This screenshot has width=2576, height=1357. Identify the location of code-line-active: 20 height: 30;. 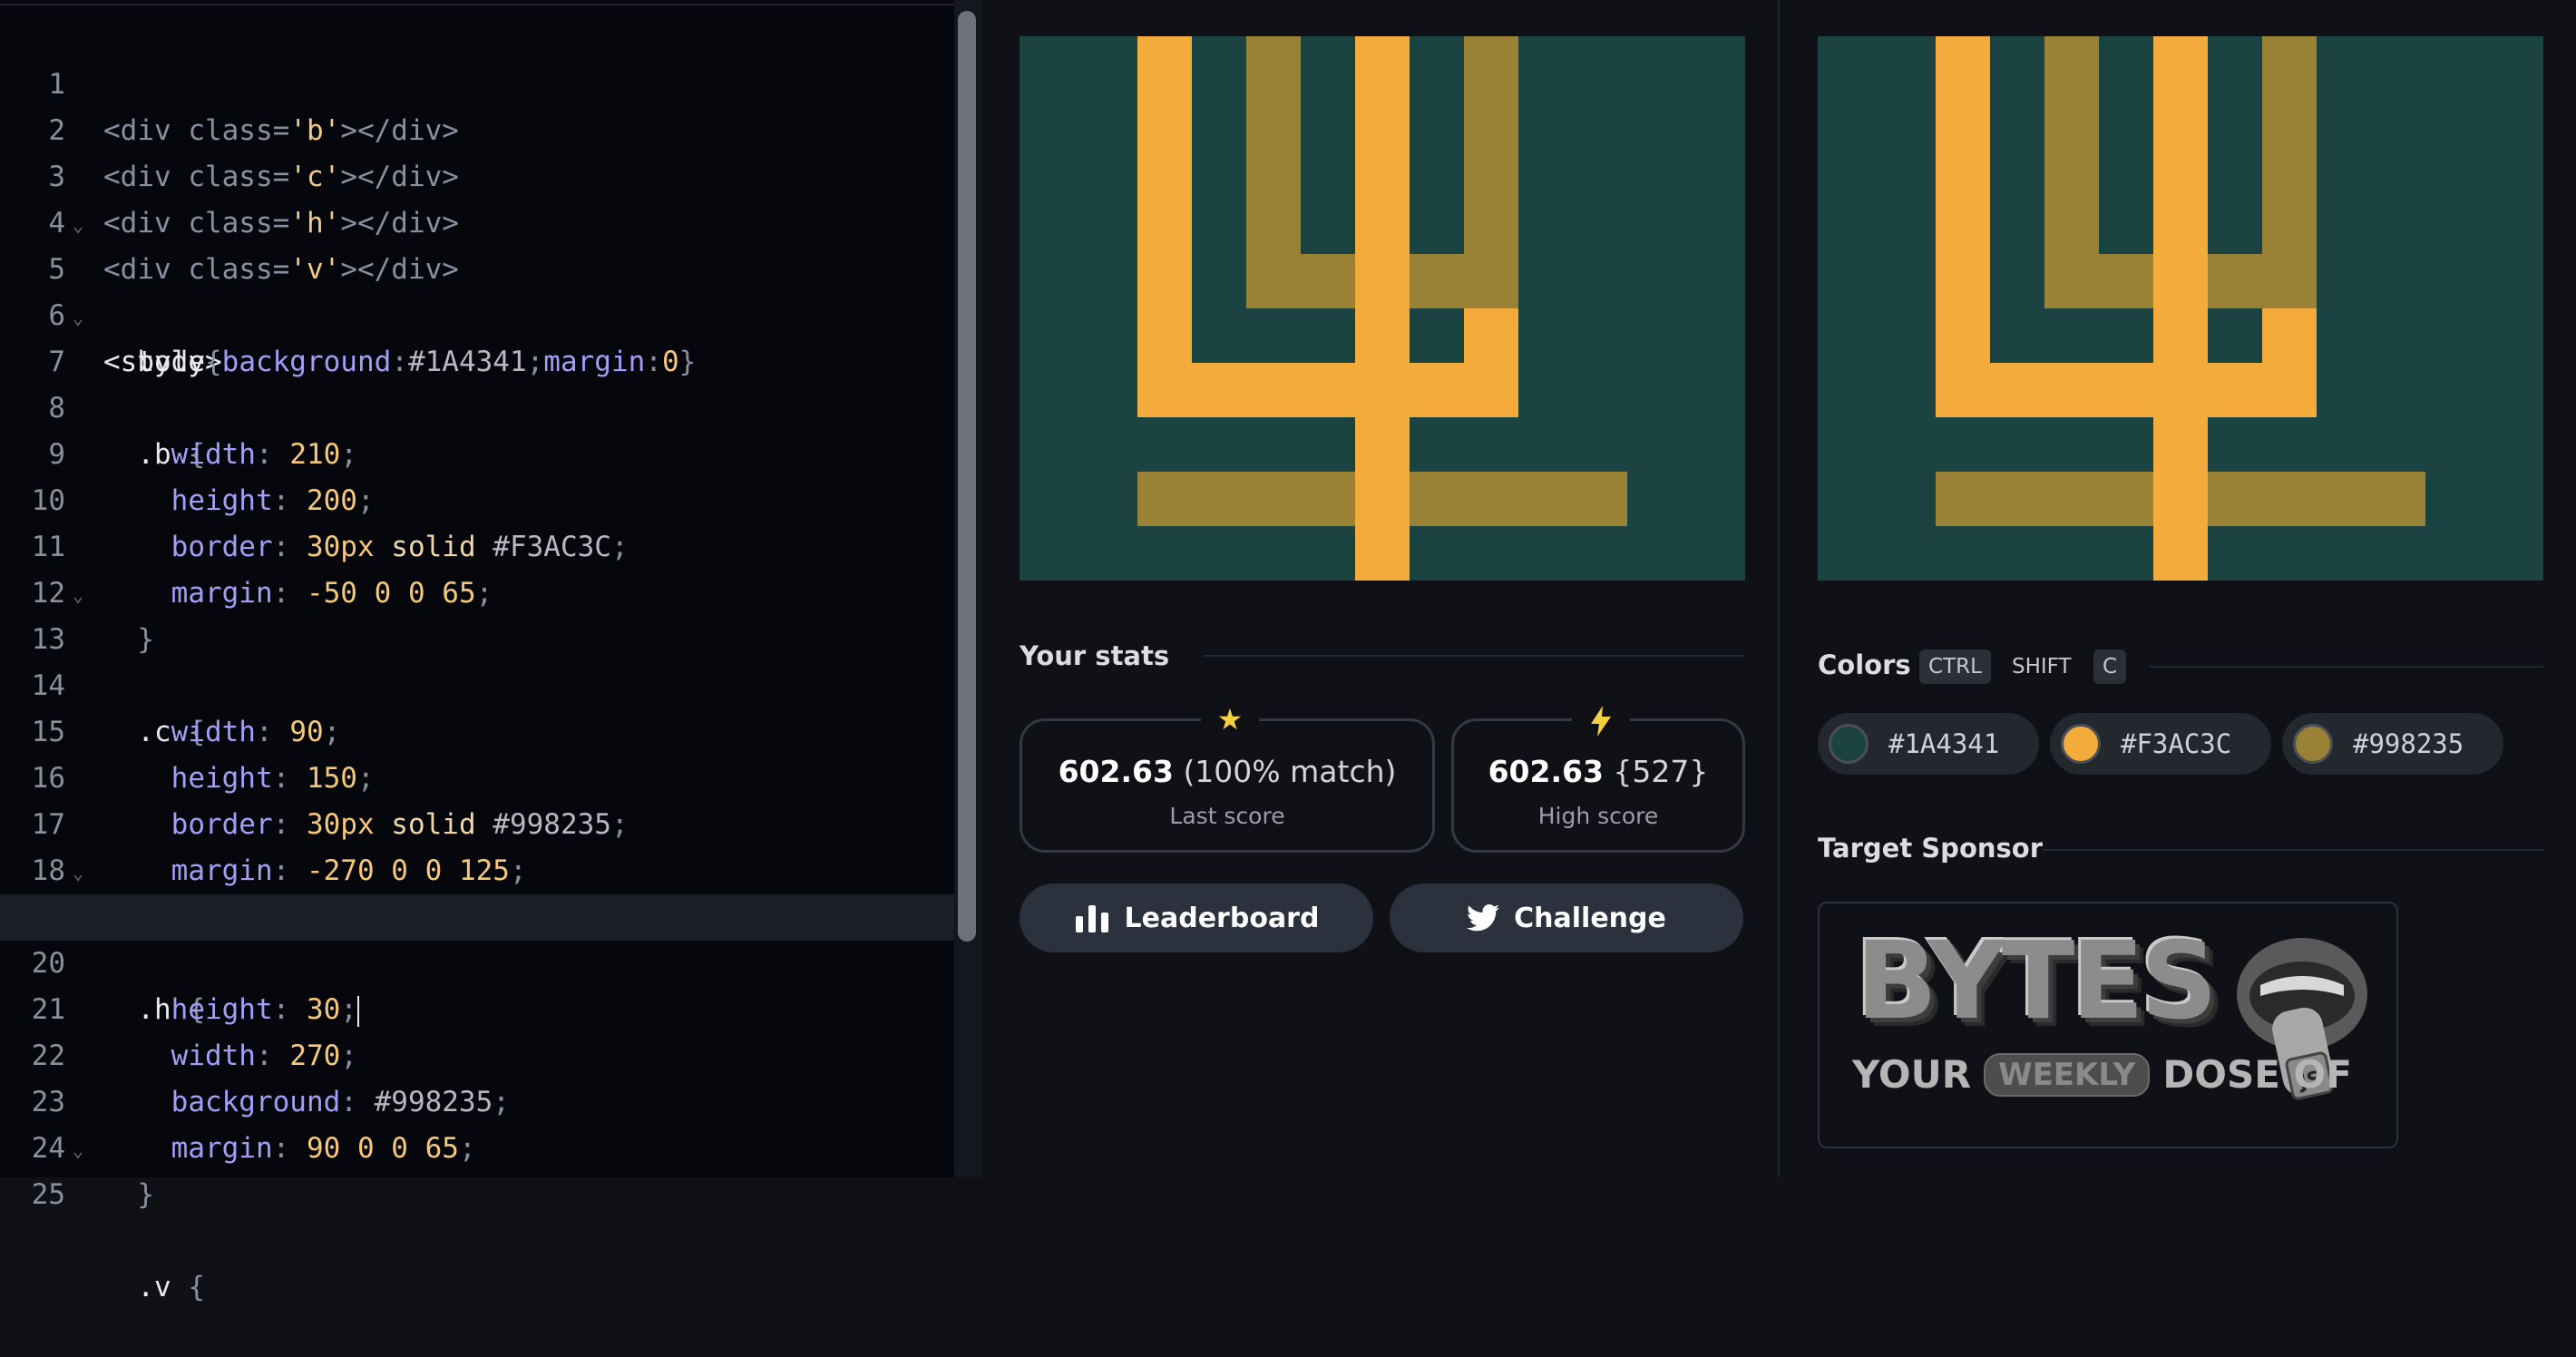
(477, 960).